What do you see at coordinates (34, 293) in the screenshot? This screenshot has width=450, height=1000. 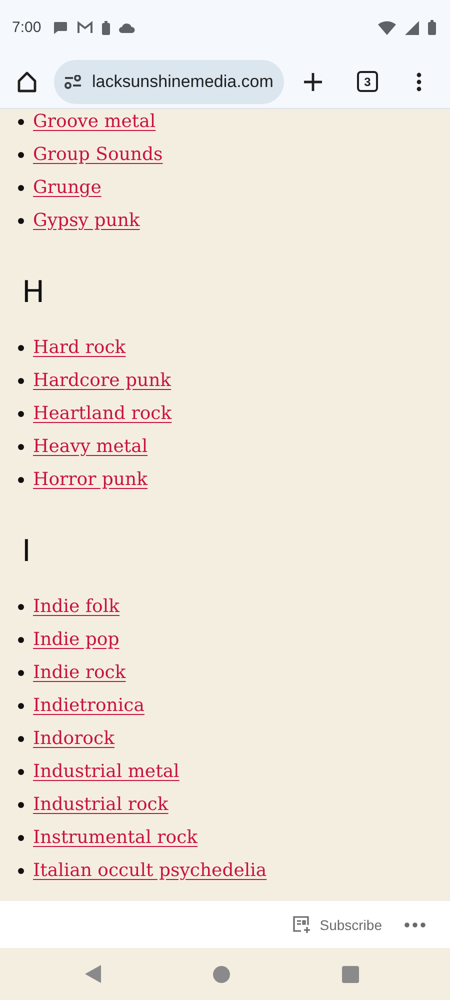 I see `section-heading: H` at bounding box center [34, 293].